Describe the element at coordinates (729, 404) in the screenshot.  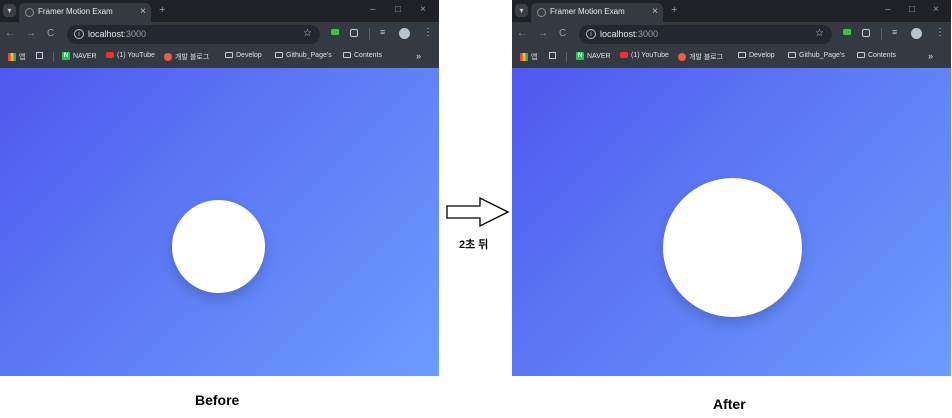
I see `after-caption: After` at that location.